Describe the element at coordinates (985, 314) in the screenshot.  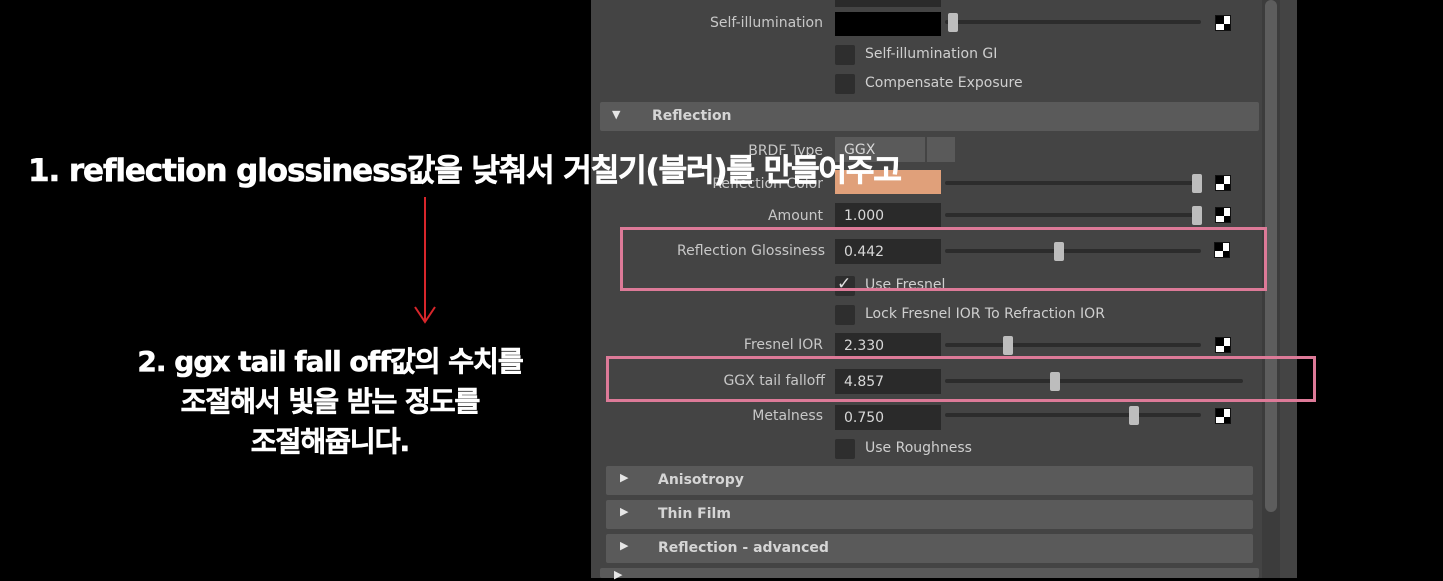
I see `lock-fresnel-ior-label: Lock Fresnel IOR To Refraction IOR` at that location.